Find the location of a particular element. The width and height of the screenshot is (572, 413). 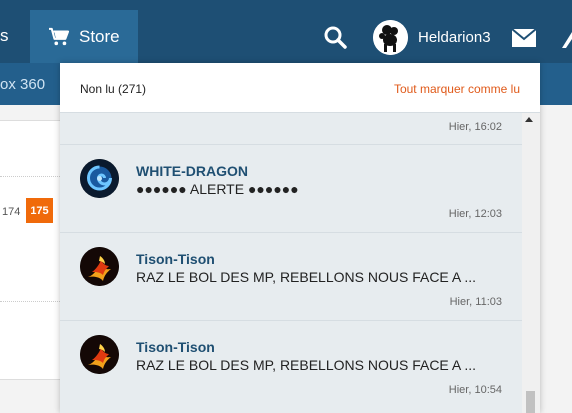

scroll-thumb is located at coordinates (530, 402).